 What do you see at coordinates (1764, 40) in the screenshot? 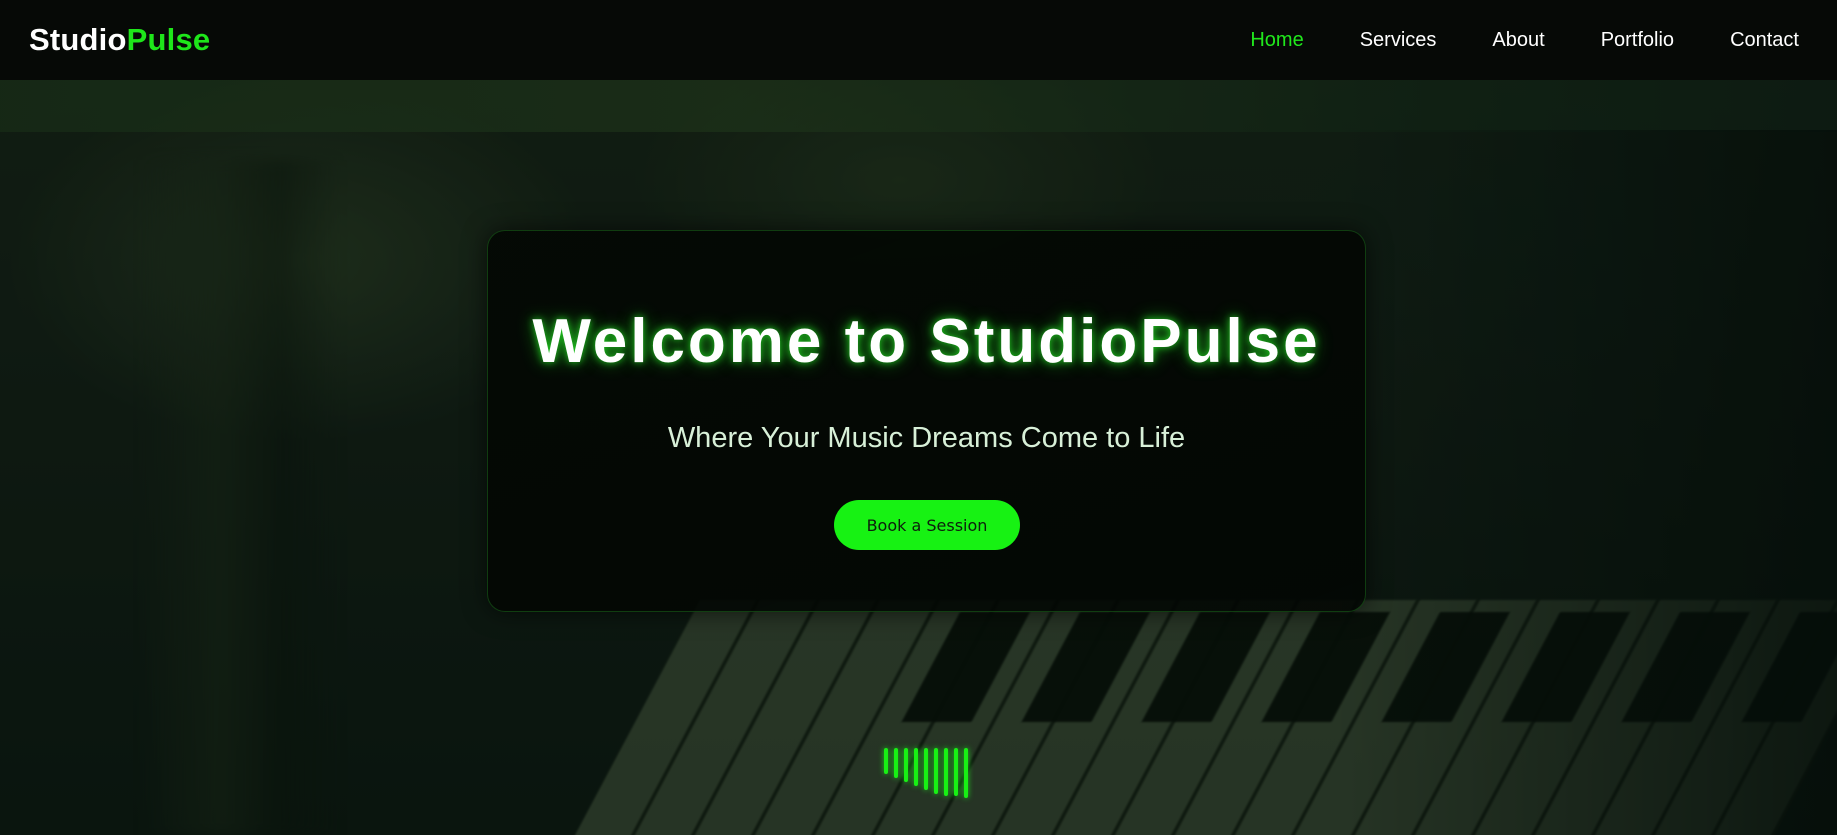
I see `nav-link-contact: Contact` at bounding box center [1764, 40].